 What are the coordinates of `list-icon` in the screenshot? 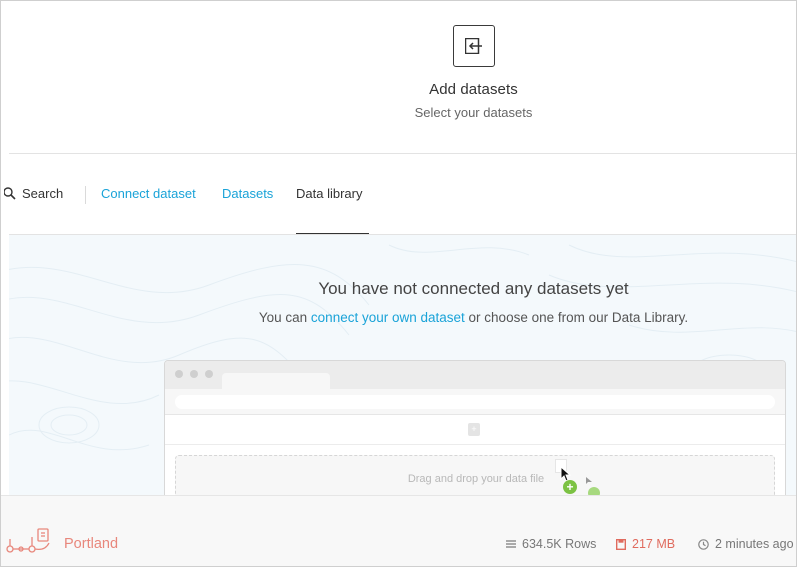 It's located at (511, 544).